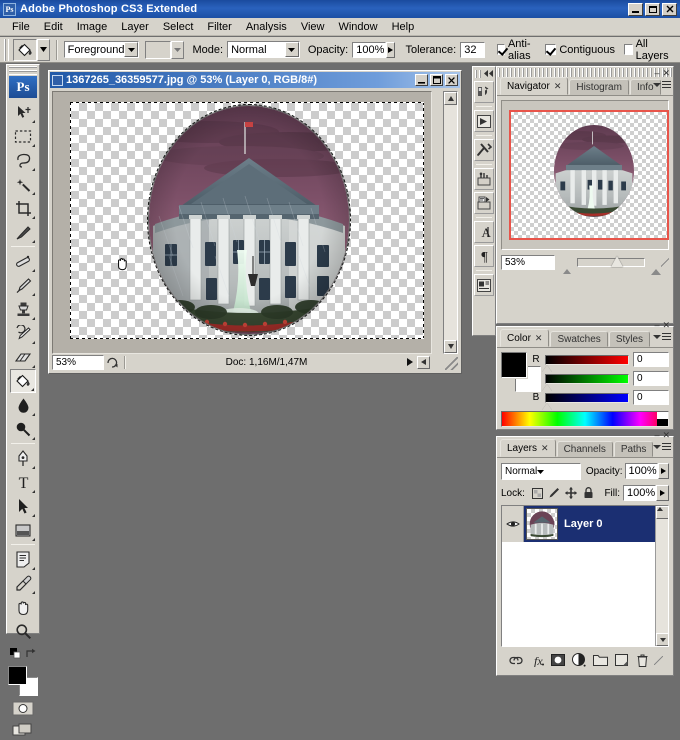 This screenshot has width=680, height=740. Describe the element at coordinates (547, 387) in the screenshot. I see `channel-slider-thumb-g` at that location.